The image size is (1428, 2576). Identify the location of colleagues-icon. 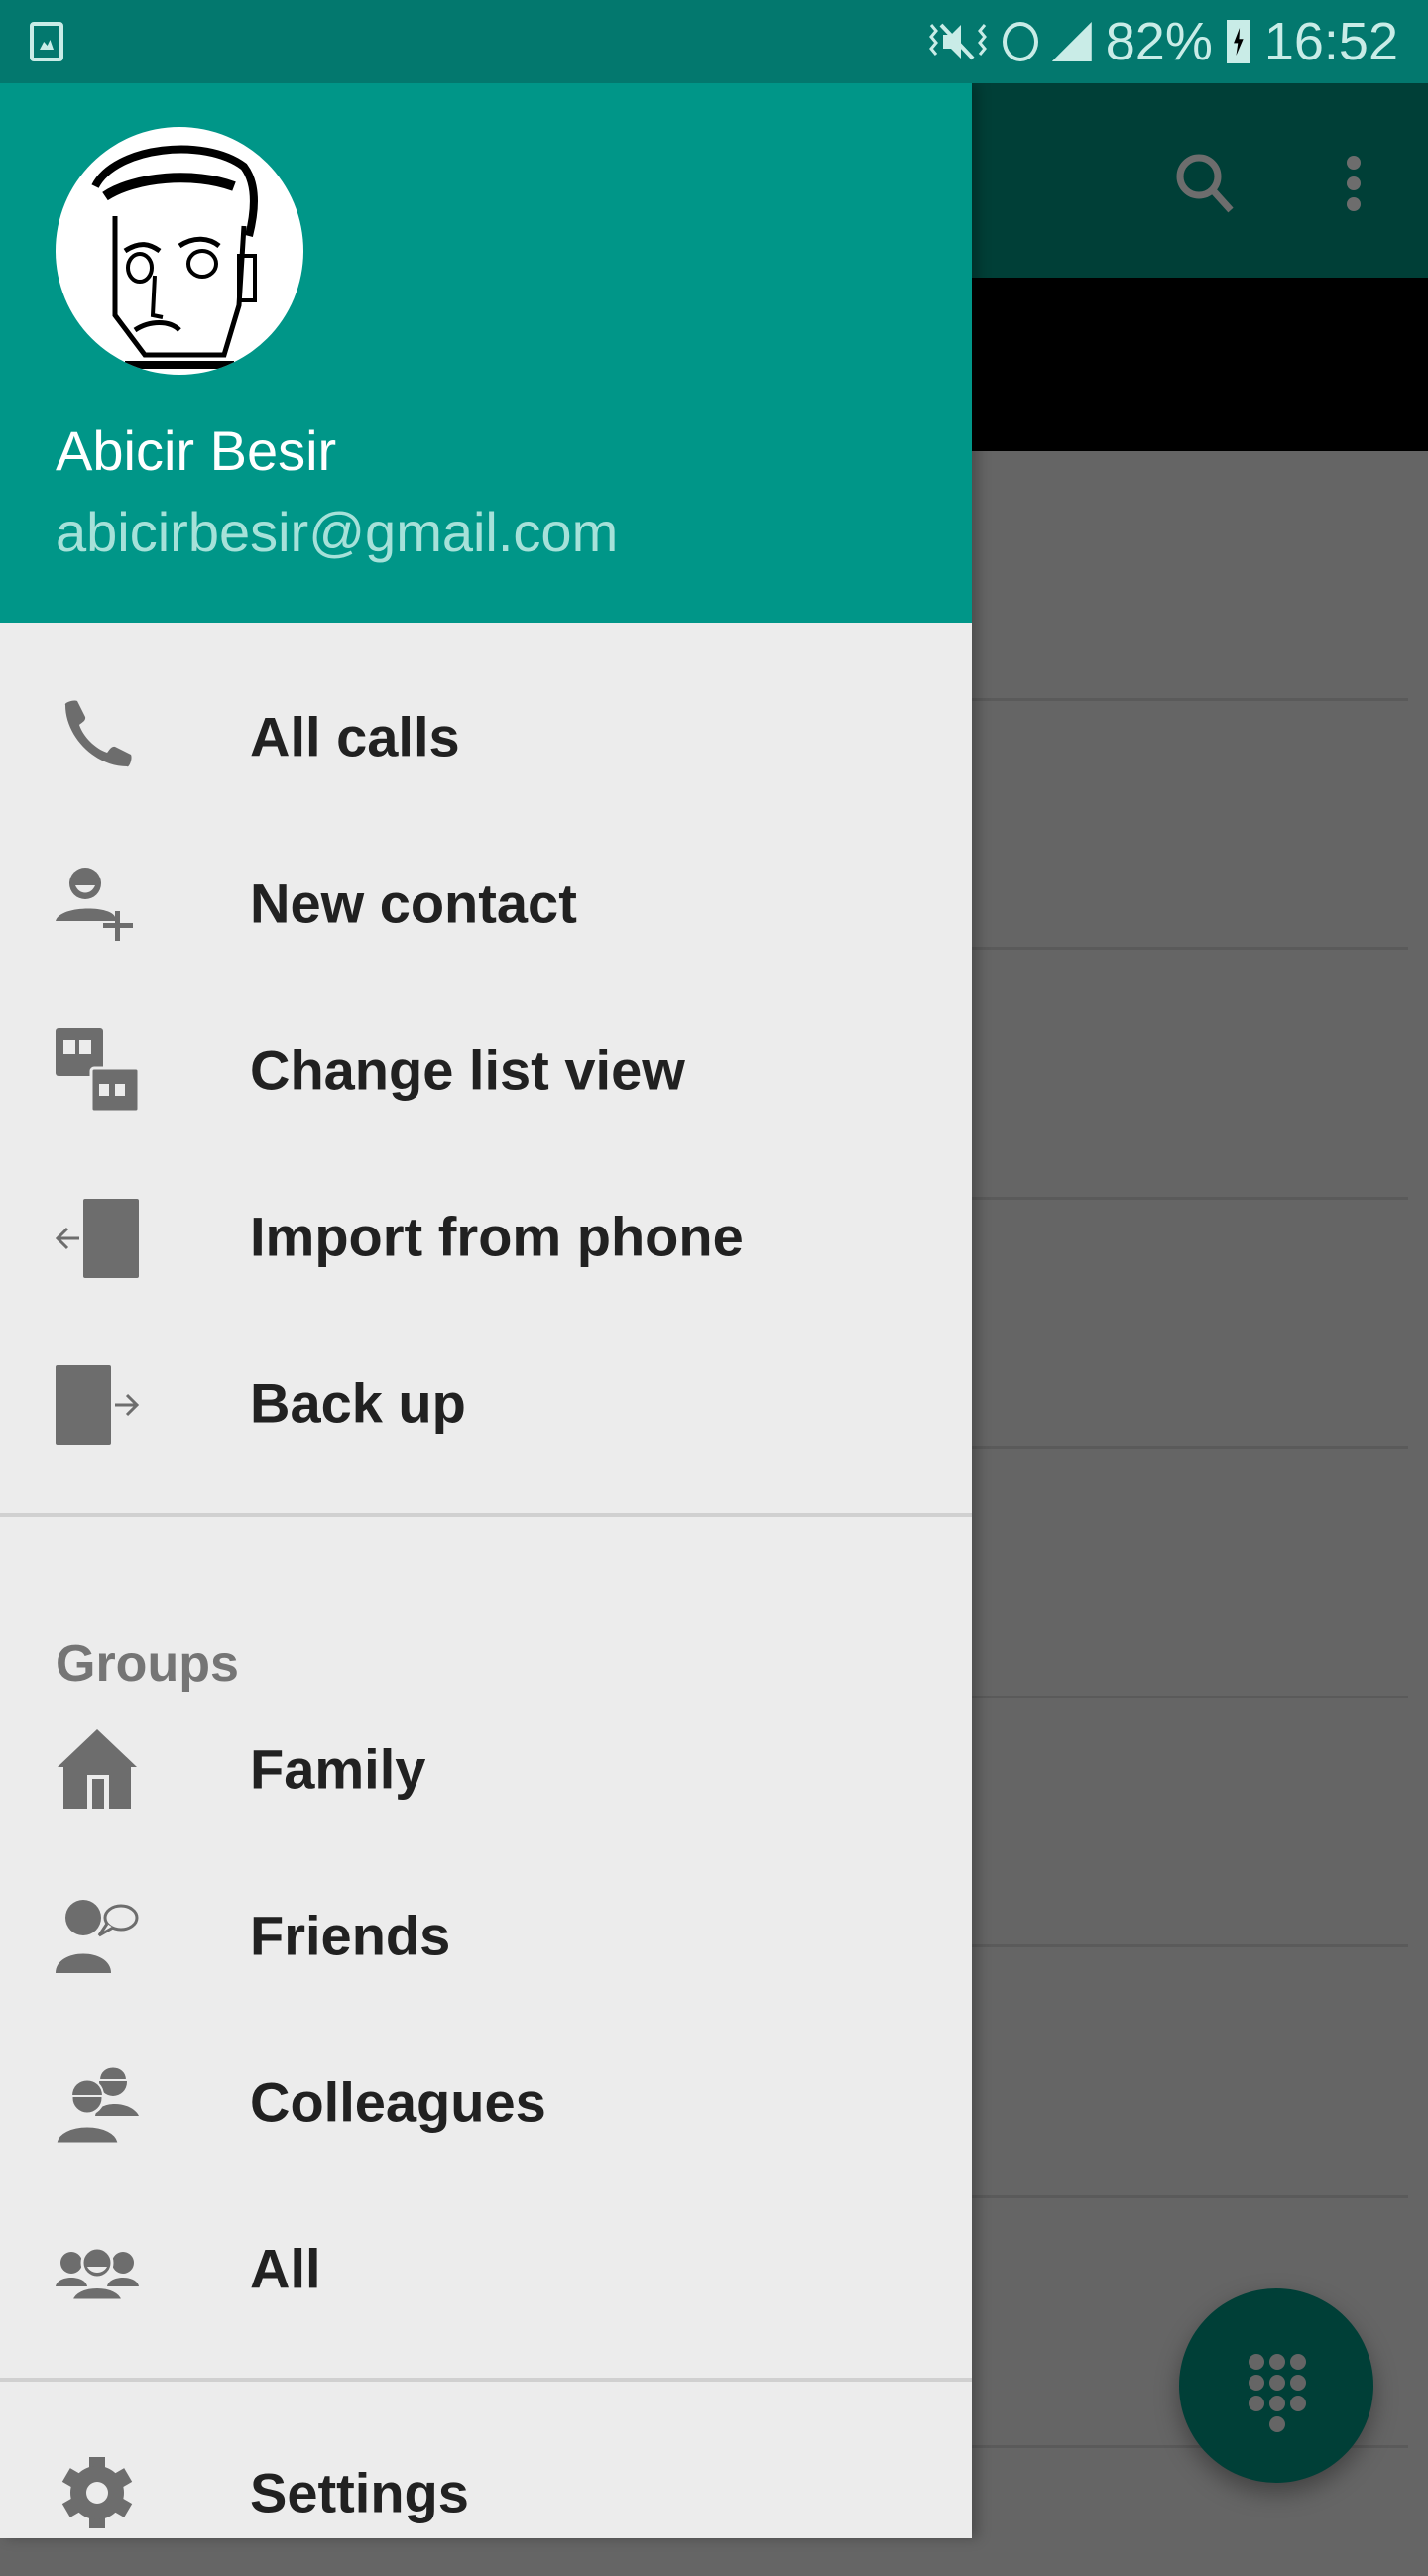
(97, 2105).